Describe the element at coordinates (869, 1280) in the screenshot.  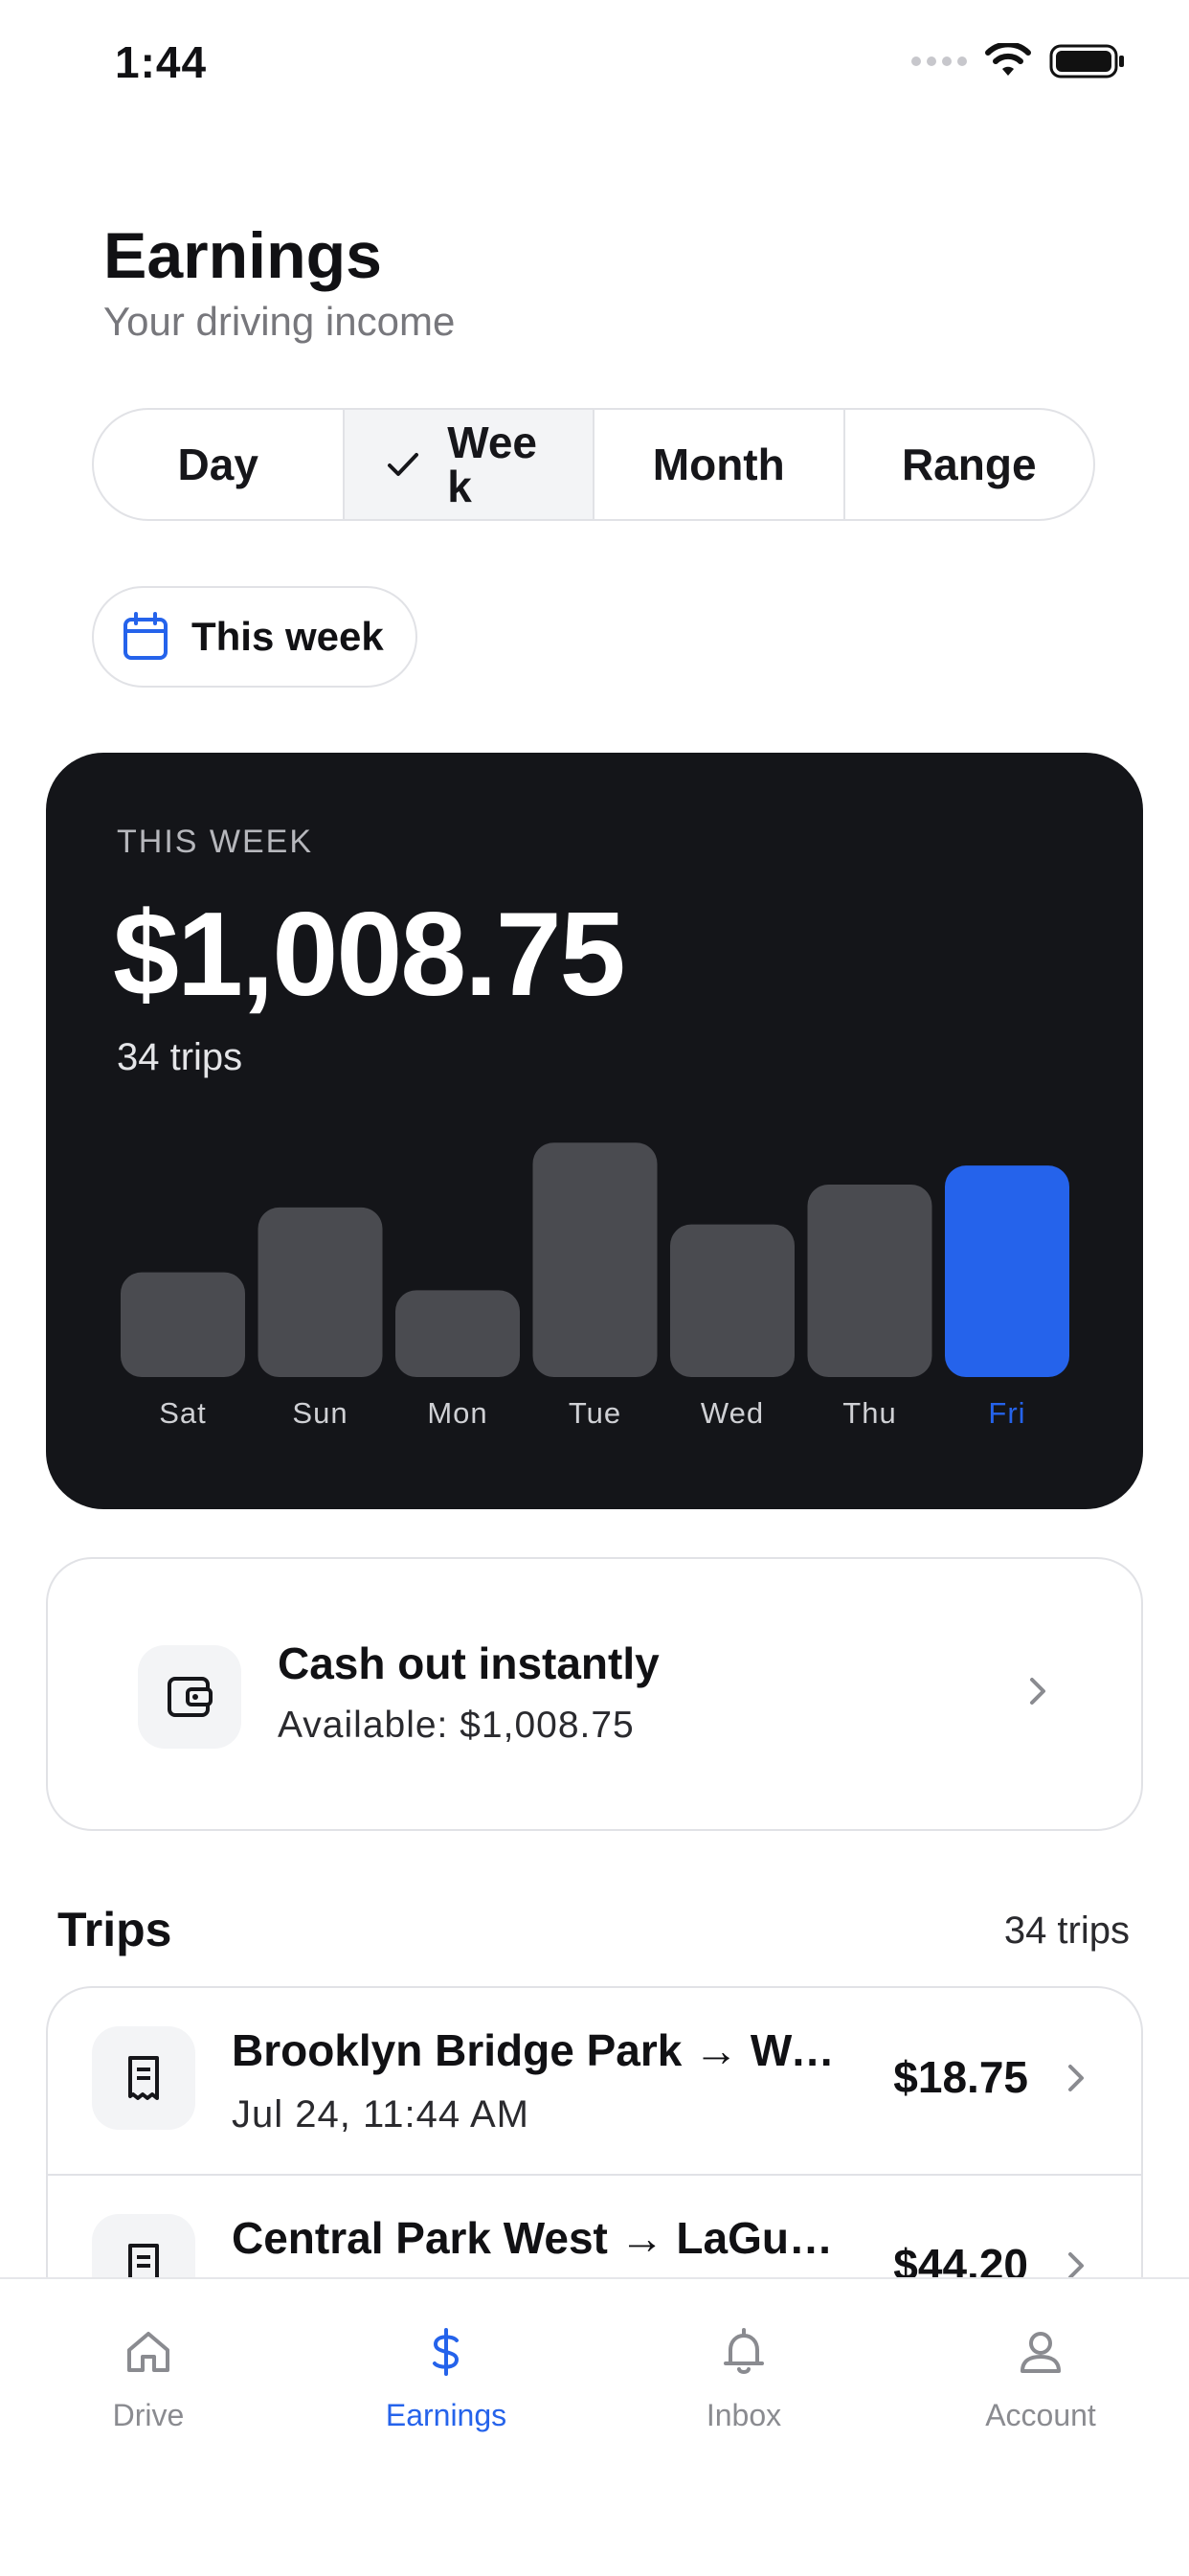
I see `bar-thu` at that location.